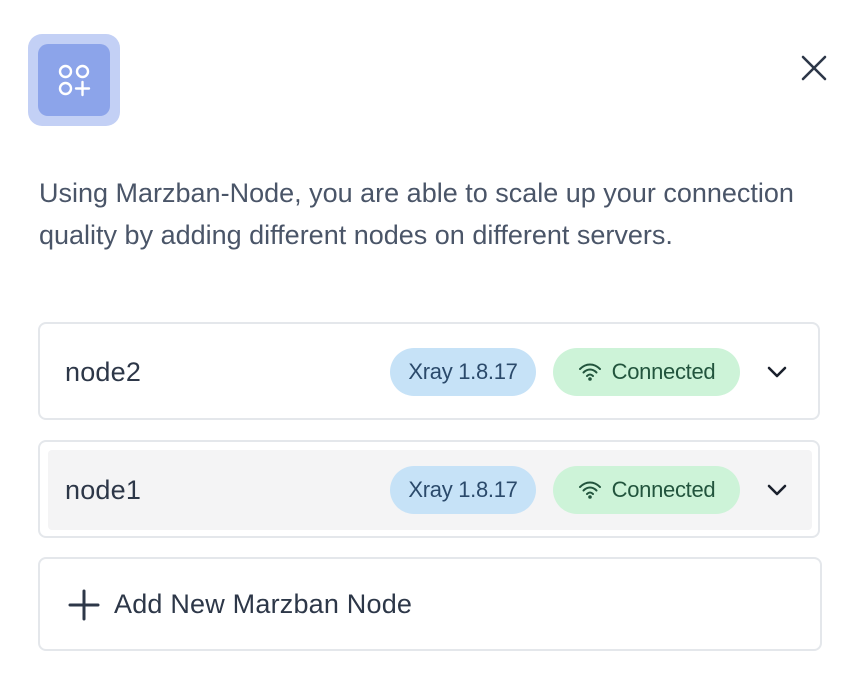 This screenshot has width=856, height=690. I want to click on node-row-node2: node2 Xray 1.8.17 Connected, so click(430, 372).